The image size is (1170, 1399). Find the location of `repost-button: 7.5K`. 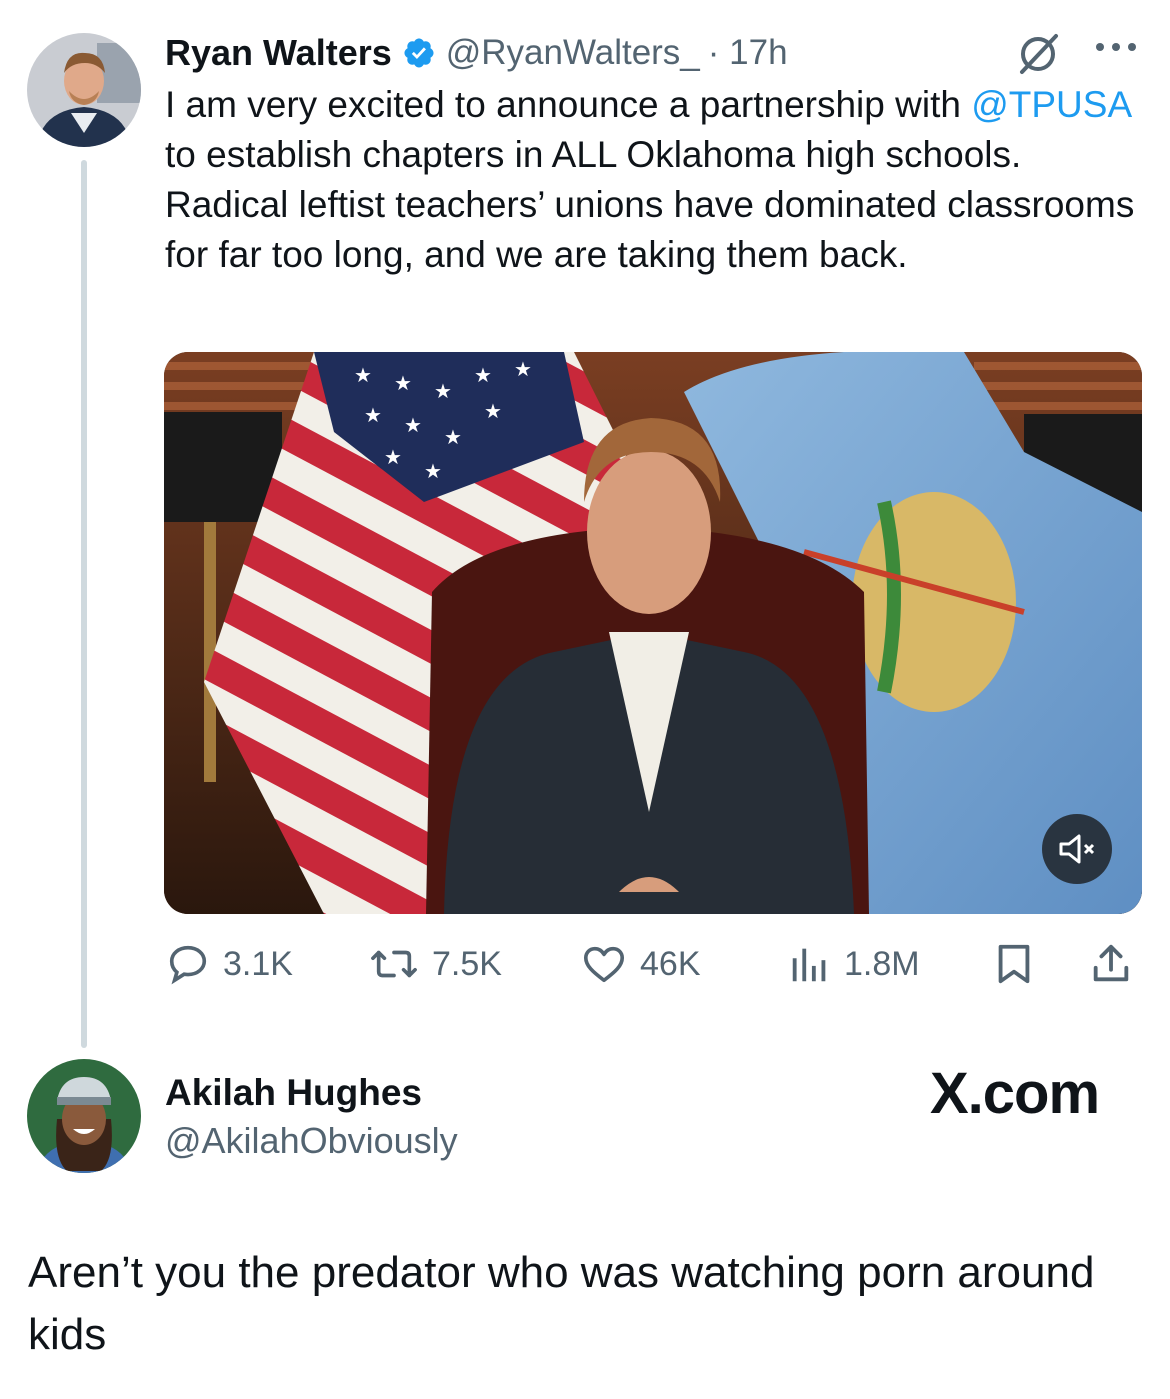

repost-button: 7.5K is located at coordinates (435, 964).